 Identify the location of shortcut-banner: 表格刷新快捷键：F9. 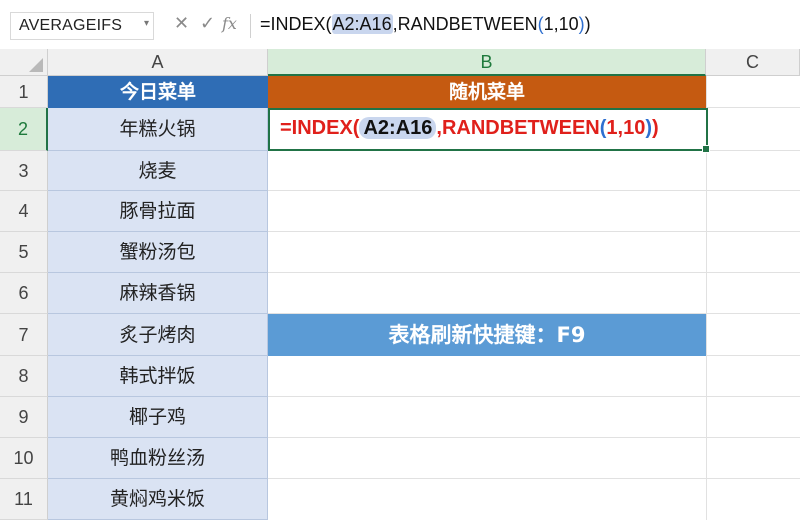
(487, 335).